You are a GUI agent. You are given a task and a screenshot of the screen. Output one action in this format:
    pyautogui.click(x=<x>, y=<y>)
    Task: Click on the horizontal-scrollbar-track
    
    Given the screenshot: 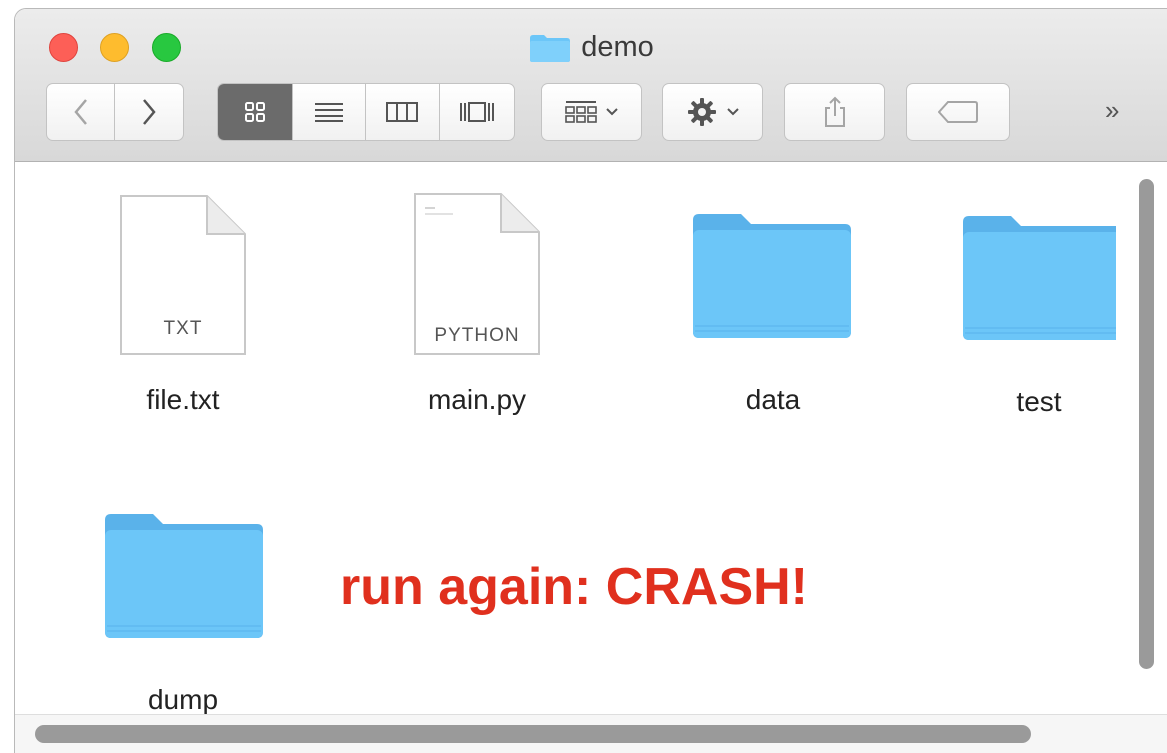 What is the action you would take?
    pyautogui.click(x=591, y=733)
    